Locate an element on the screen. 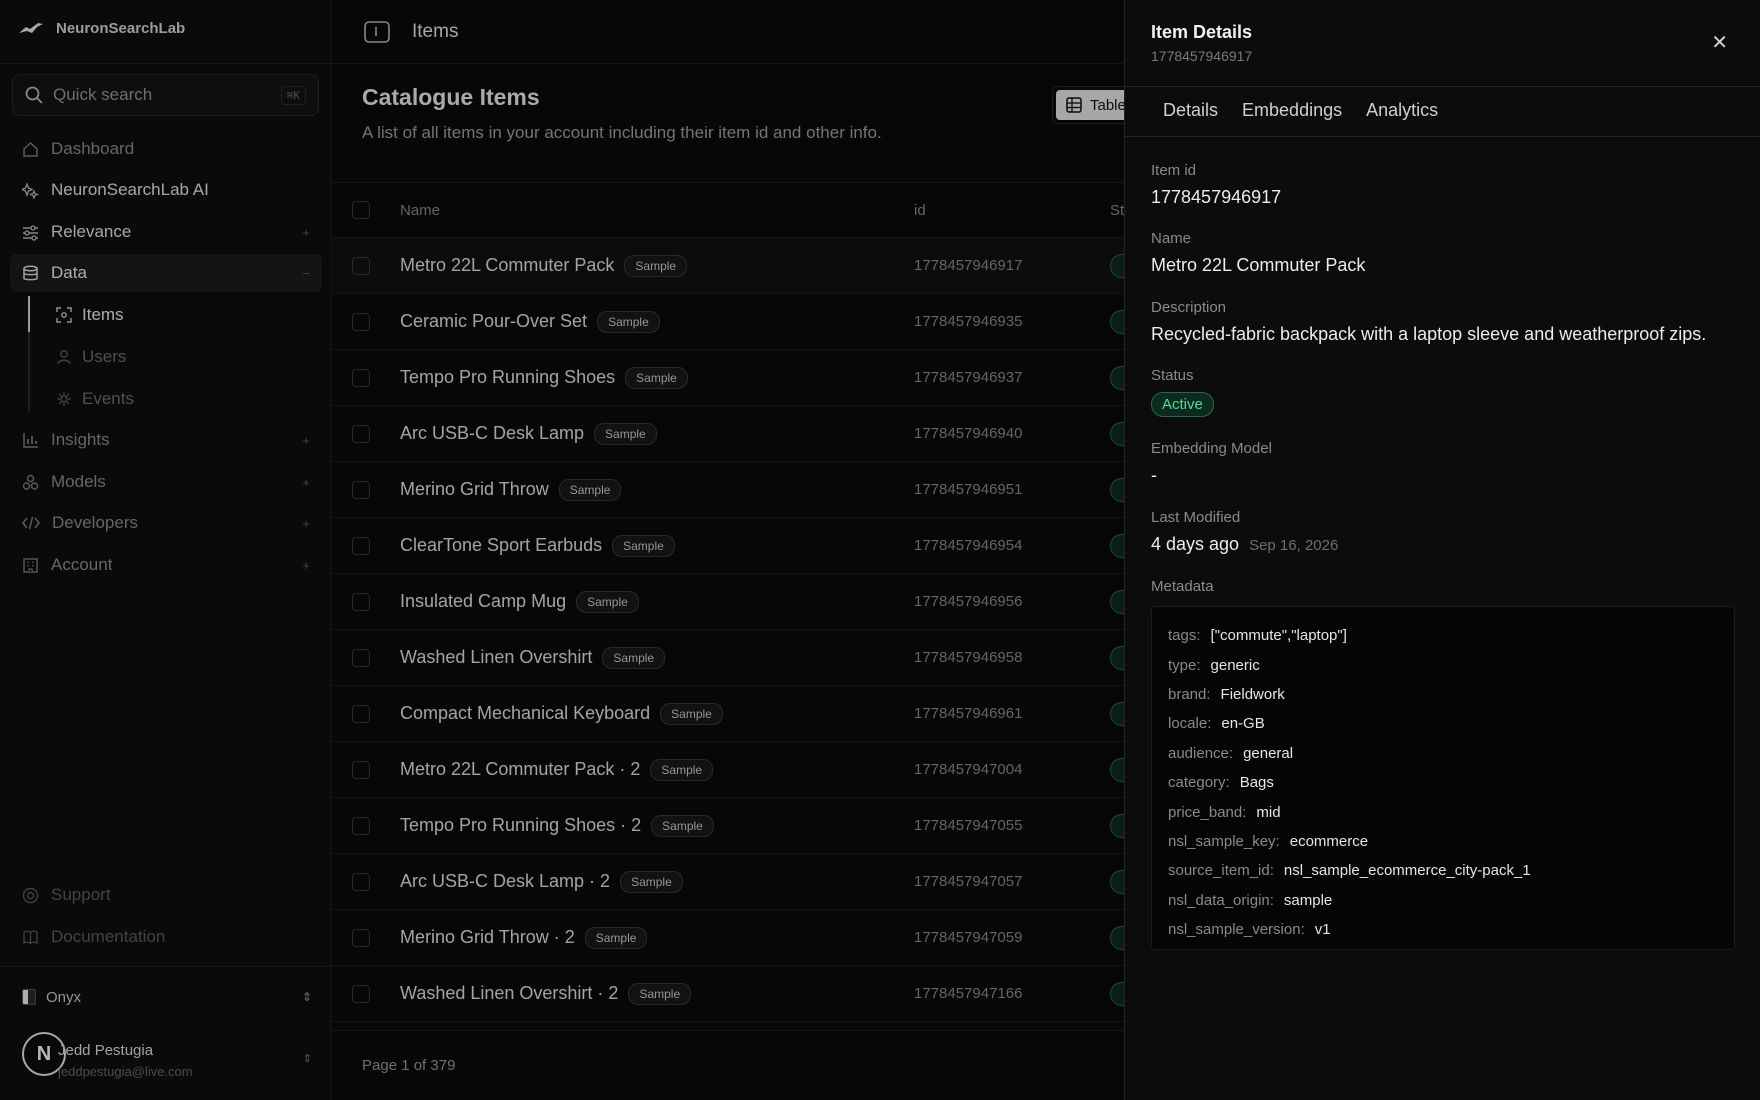 The height and width of the screenshot is (1100, 1760). metadata-entry: nsl_sample_version: v1 is located at coordinates (1443, 929).